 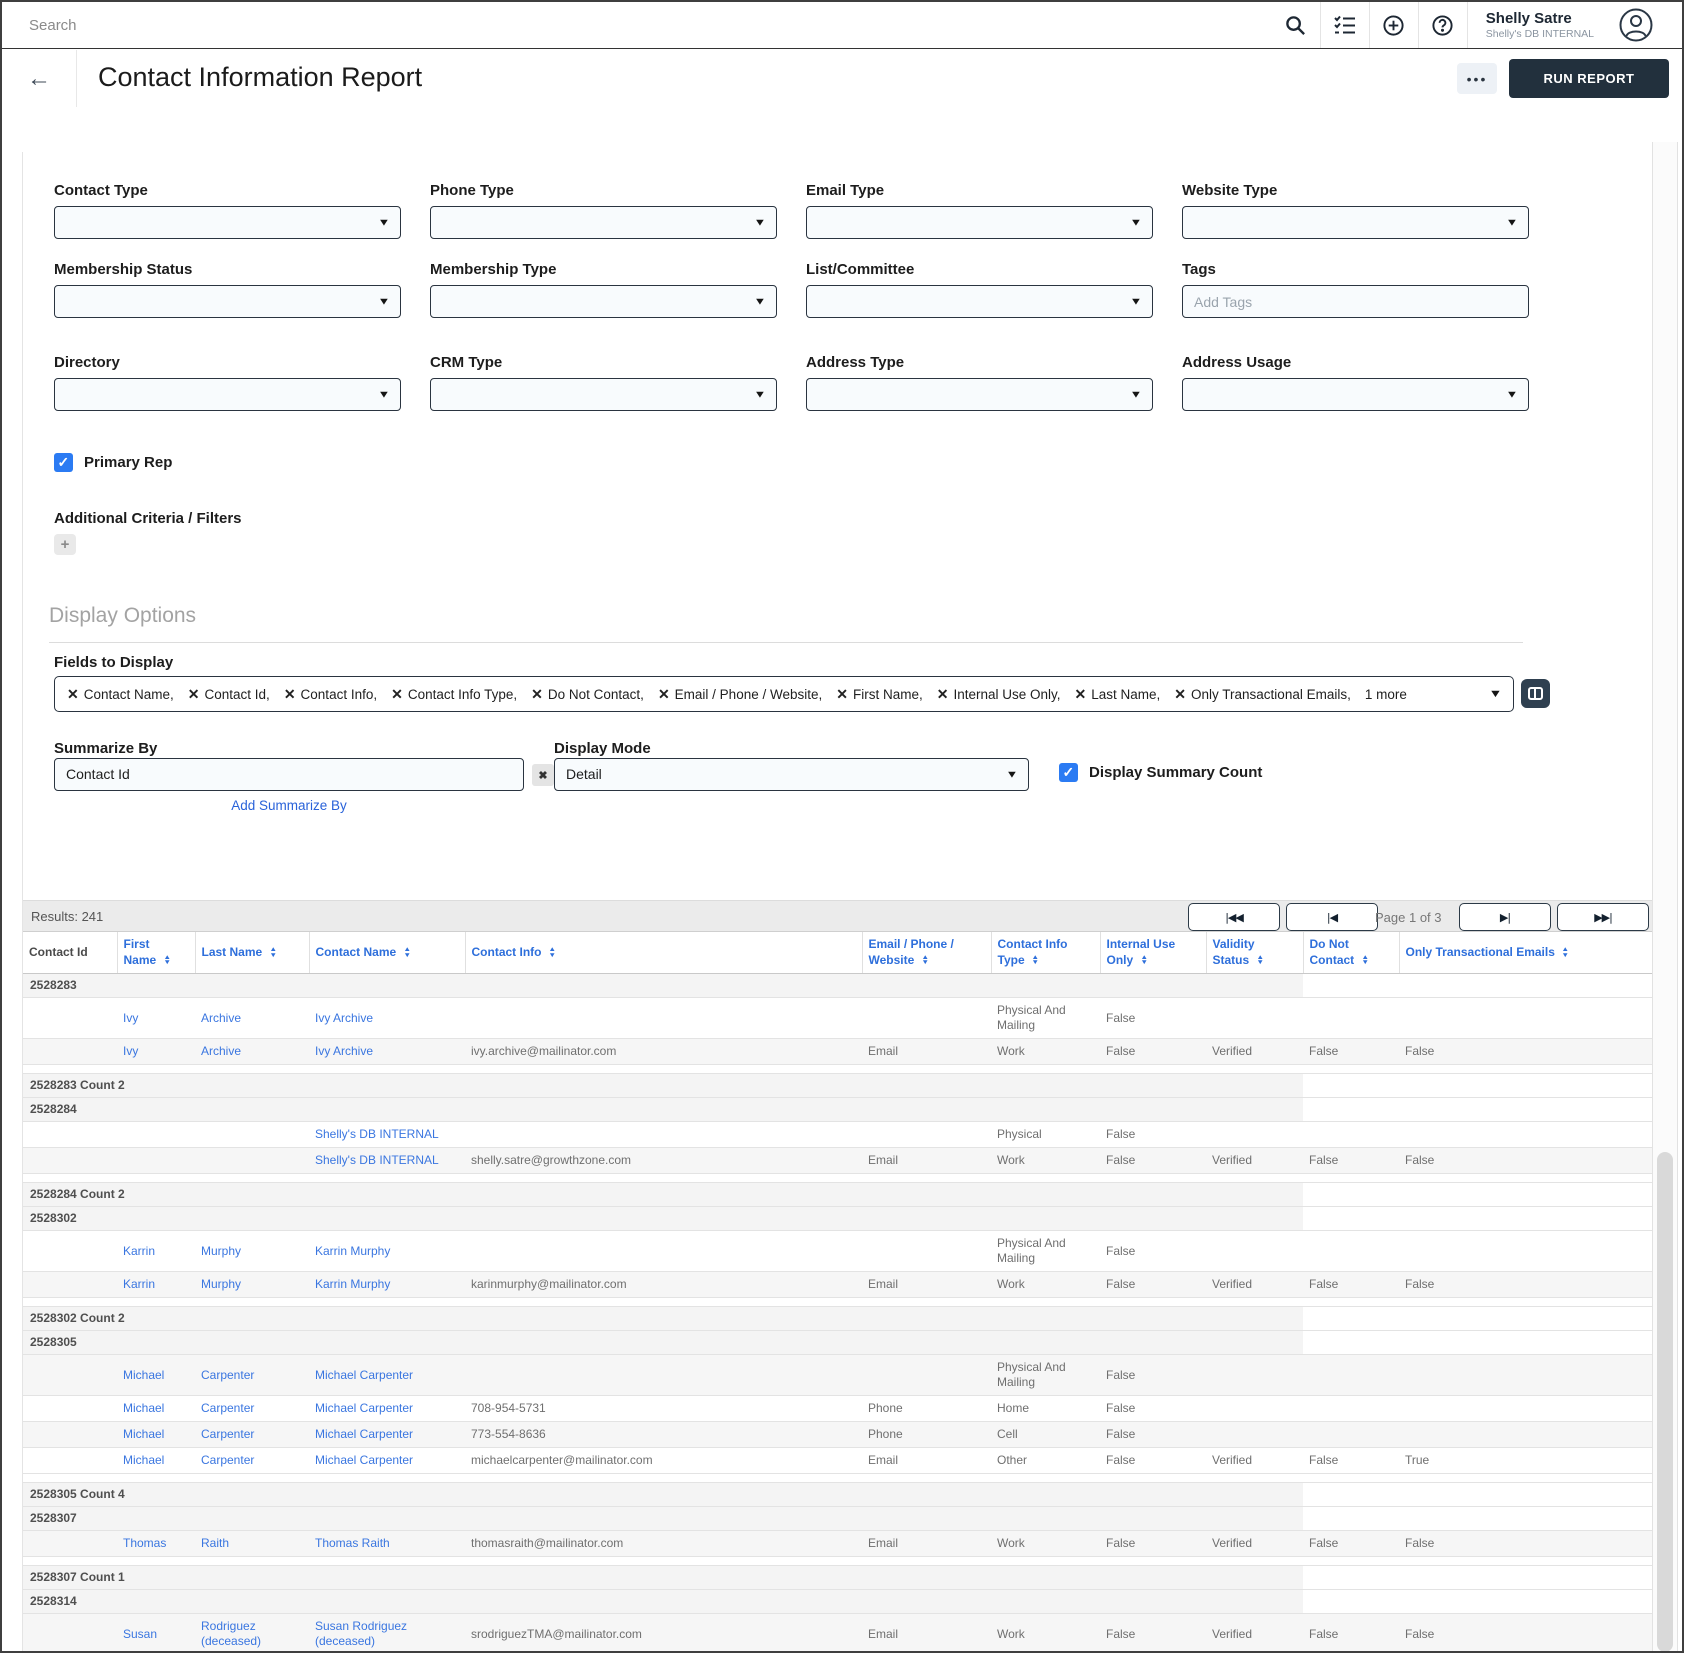 What do you see at coordinates (98, 774) in the screenshot?
I see `summarize-by-value: Contact Id` at bounding box center [98, 774].